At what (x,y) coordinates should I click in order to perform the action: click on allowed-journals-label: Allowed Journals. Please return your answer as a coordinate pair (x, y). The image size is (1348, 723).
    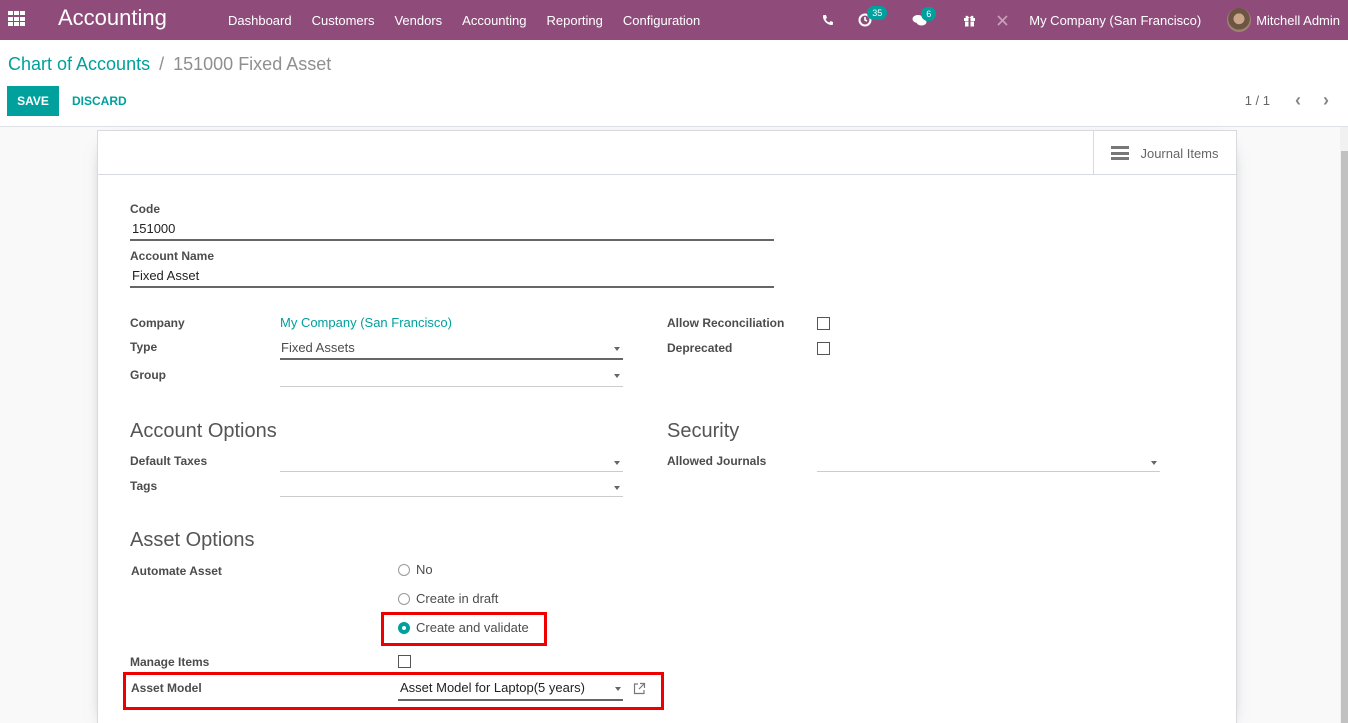
    Looking at the image, I should click on (717, 461).